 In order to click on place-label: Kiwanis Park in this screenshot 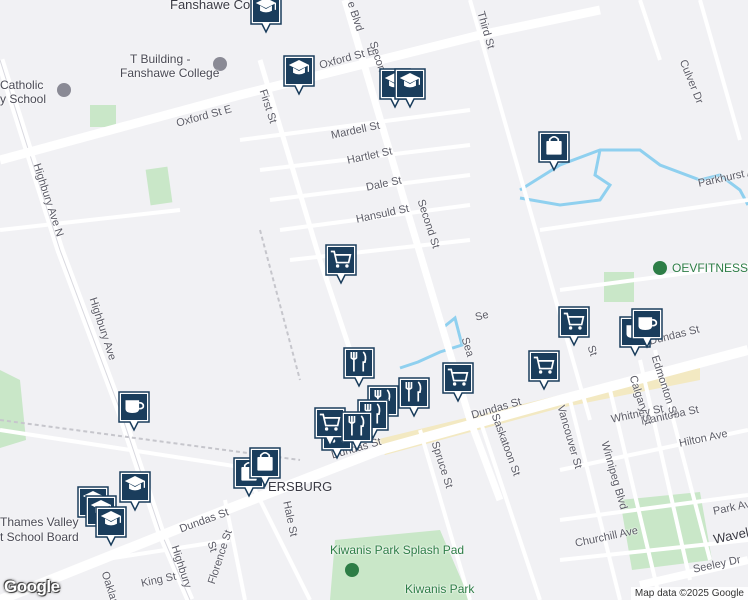, I will do `click(440, 589)`.